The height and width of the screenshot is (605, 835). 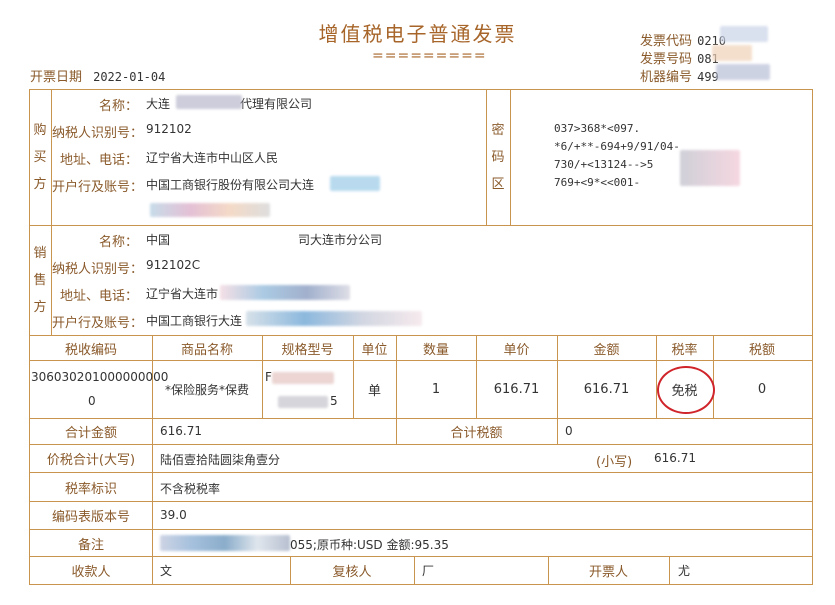 I want to click on header-tax-code: 税收编码, so click(x=90, y=350).